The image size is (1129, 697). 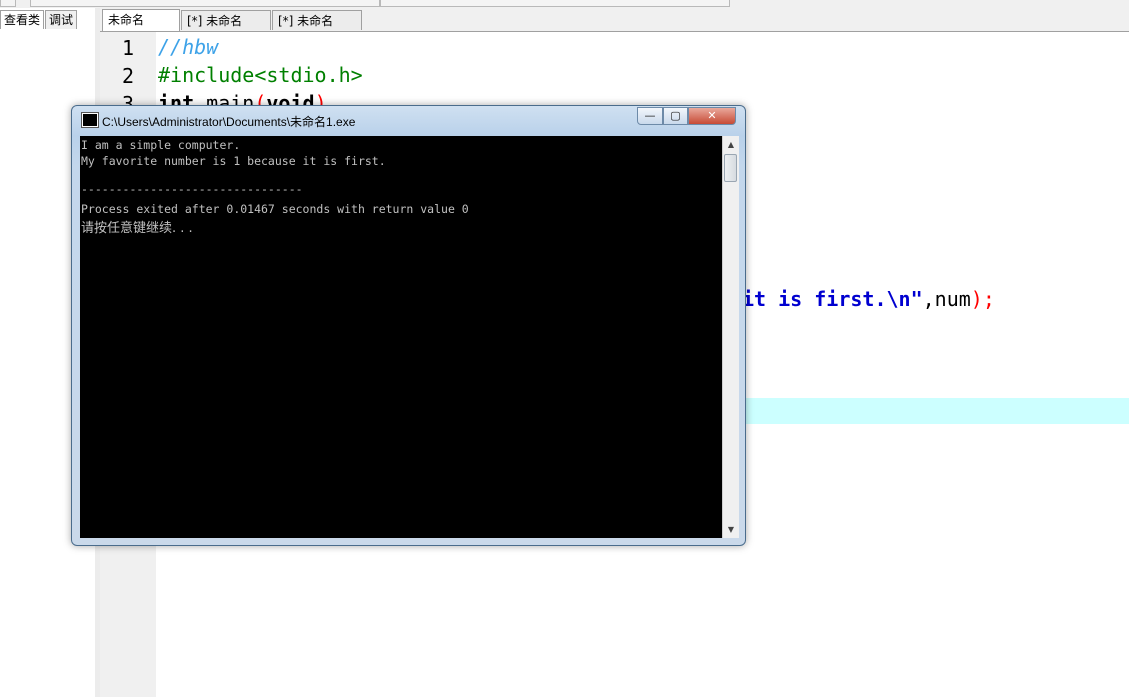 What do you see at coordinates (317, 29) in the screenshot?
I see `tab-file-3: [*] 未命名3.cpp` at bounding box center [317, 29].